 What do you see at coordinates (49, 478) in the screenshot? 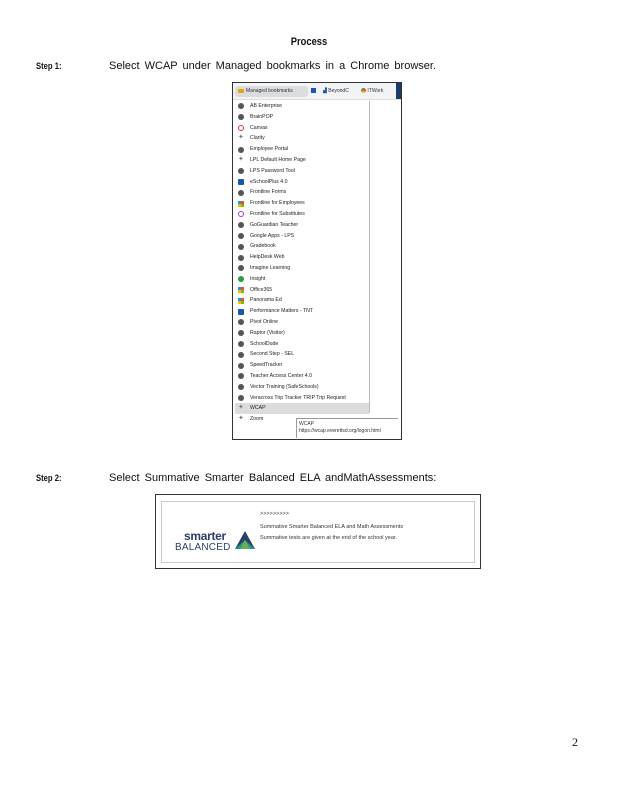
I see `step-2-label: Step 2:` at bounding box center [49, 478].